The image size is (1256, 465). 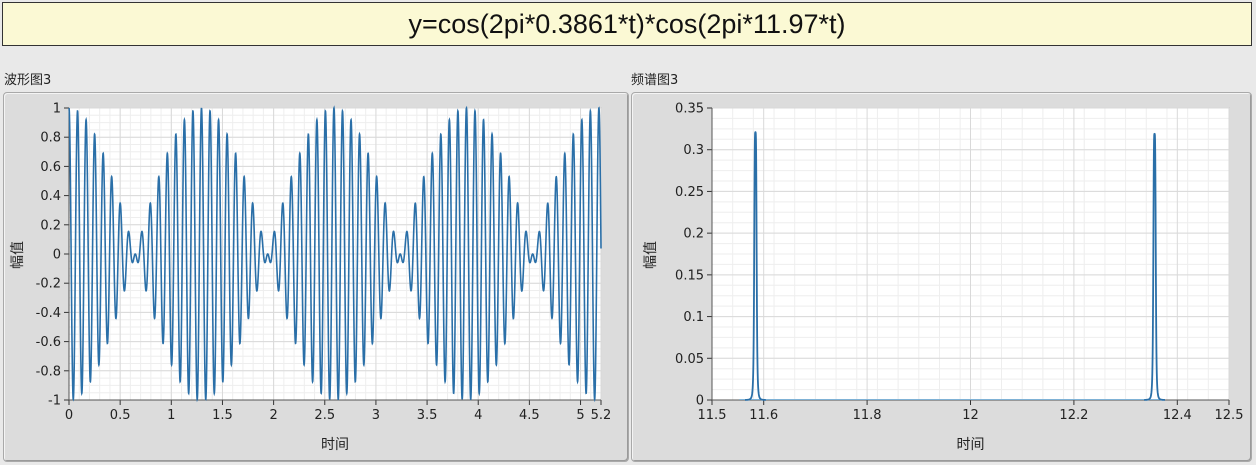 What do you see at coordinates (1229, 415) in the screenshot?
I see `x-tick-label: 12.5` at bounding box center [1229, 415].